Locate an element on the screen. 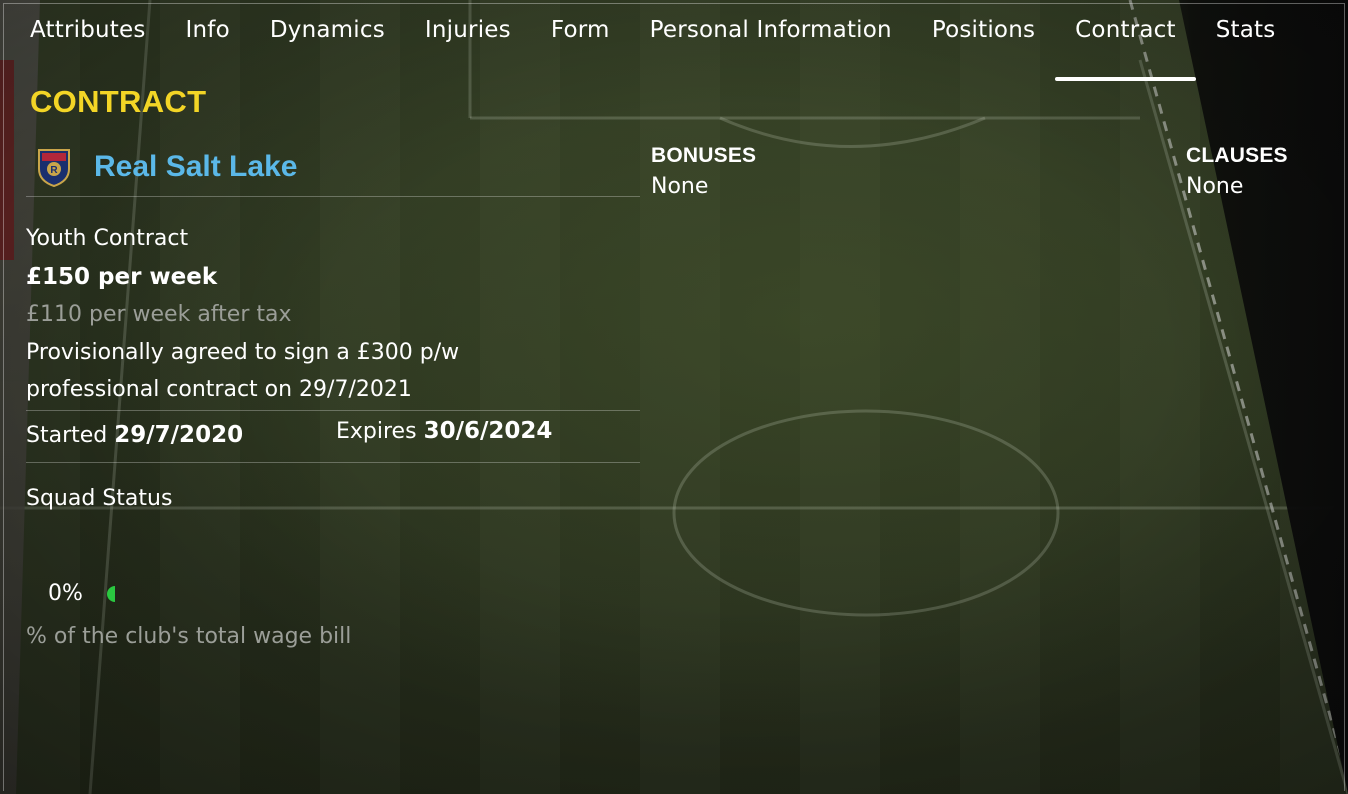 The height and width of the screenshot is (794, 1348). clauses-block: CLAUSES None is located at coordinates (1237, 171).